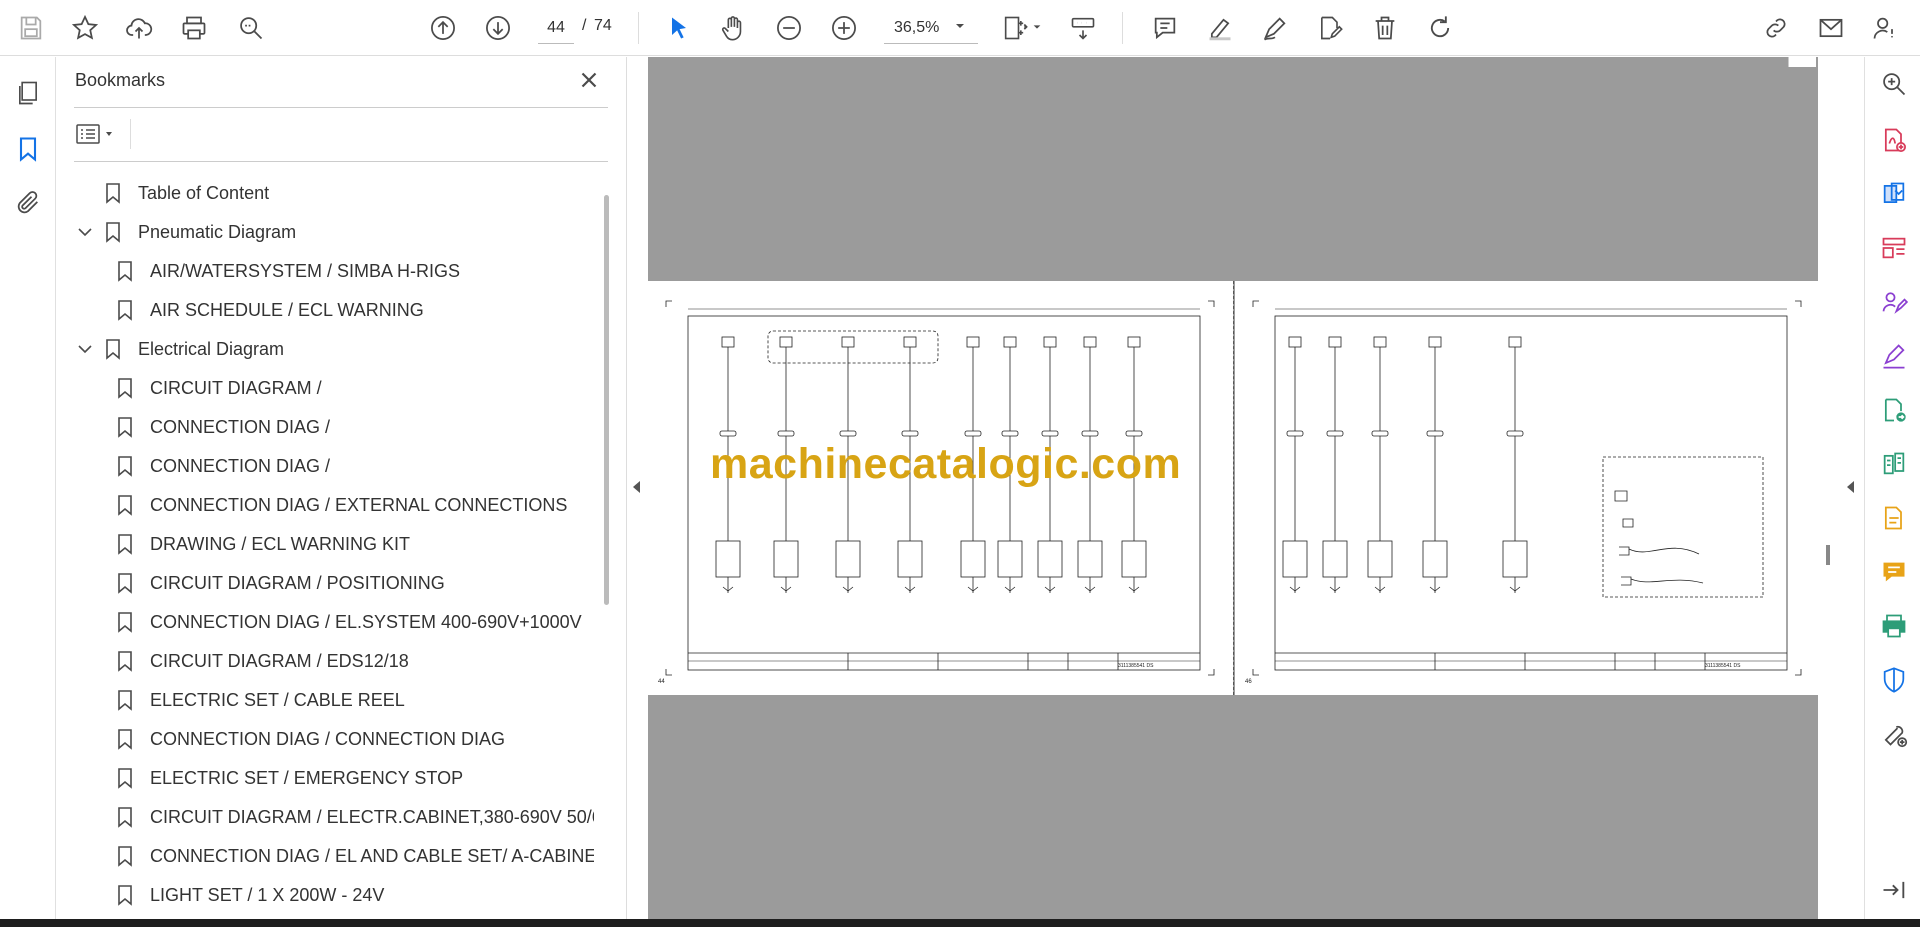 The width and height of the screenshot is (1920, 927). What do you see at coordinates (1894, 734) in the screenshot?
I see `more-tools-icon` at bounding box center [1894, 734].